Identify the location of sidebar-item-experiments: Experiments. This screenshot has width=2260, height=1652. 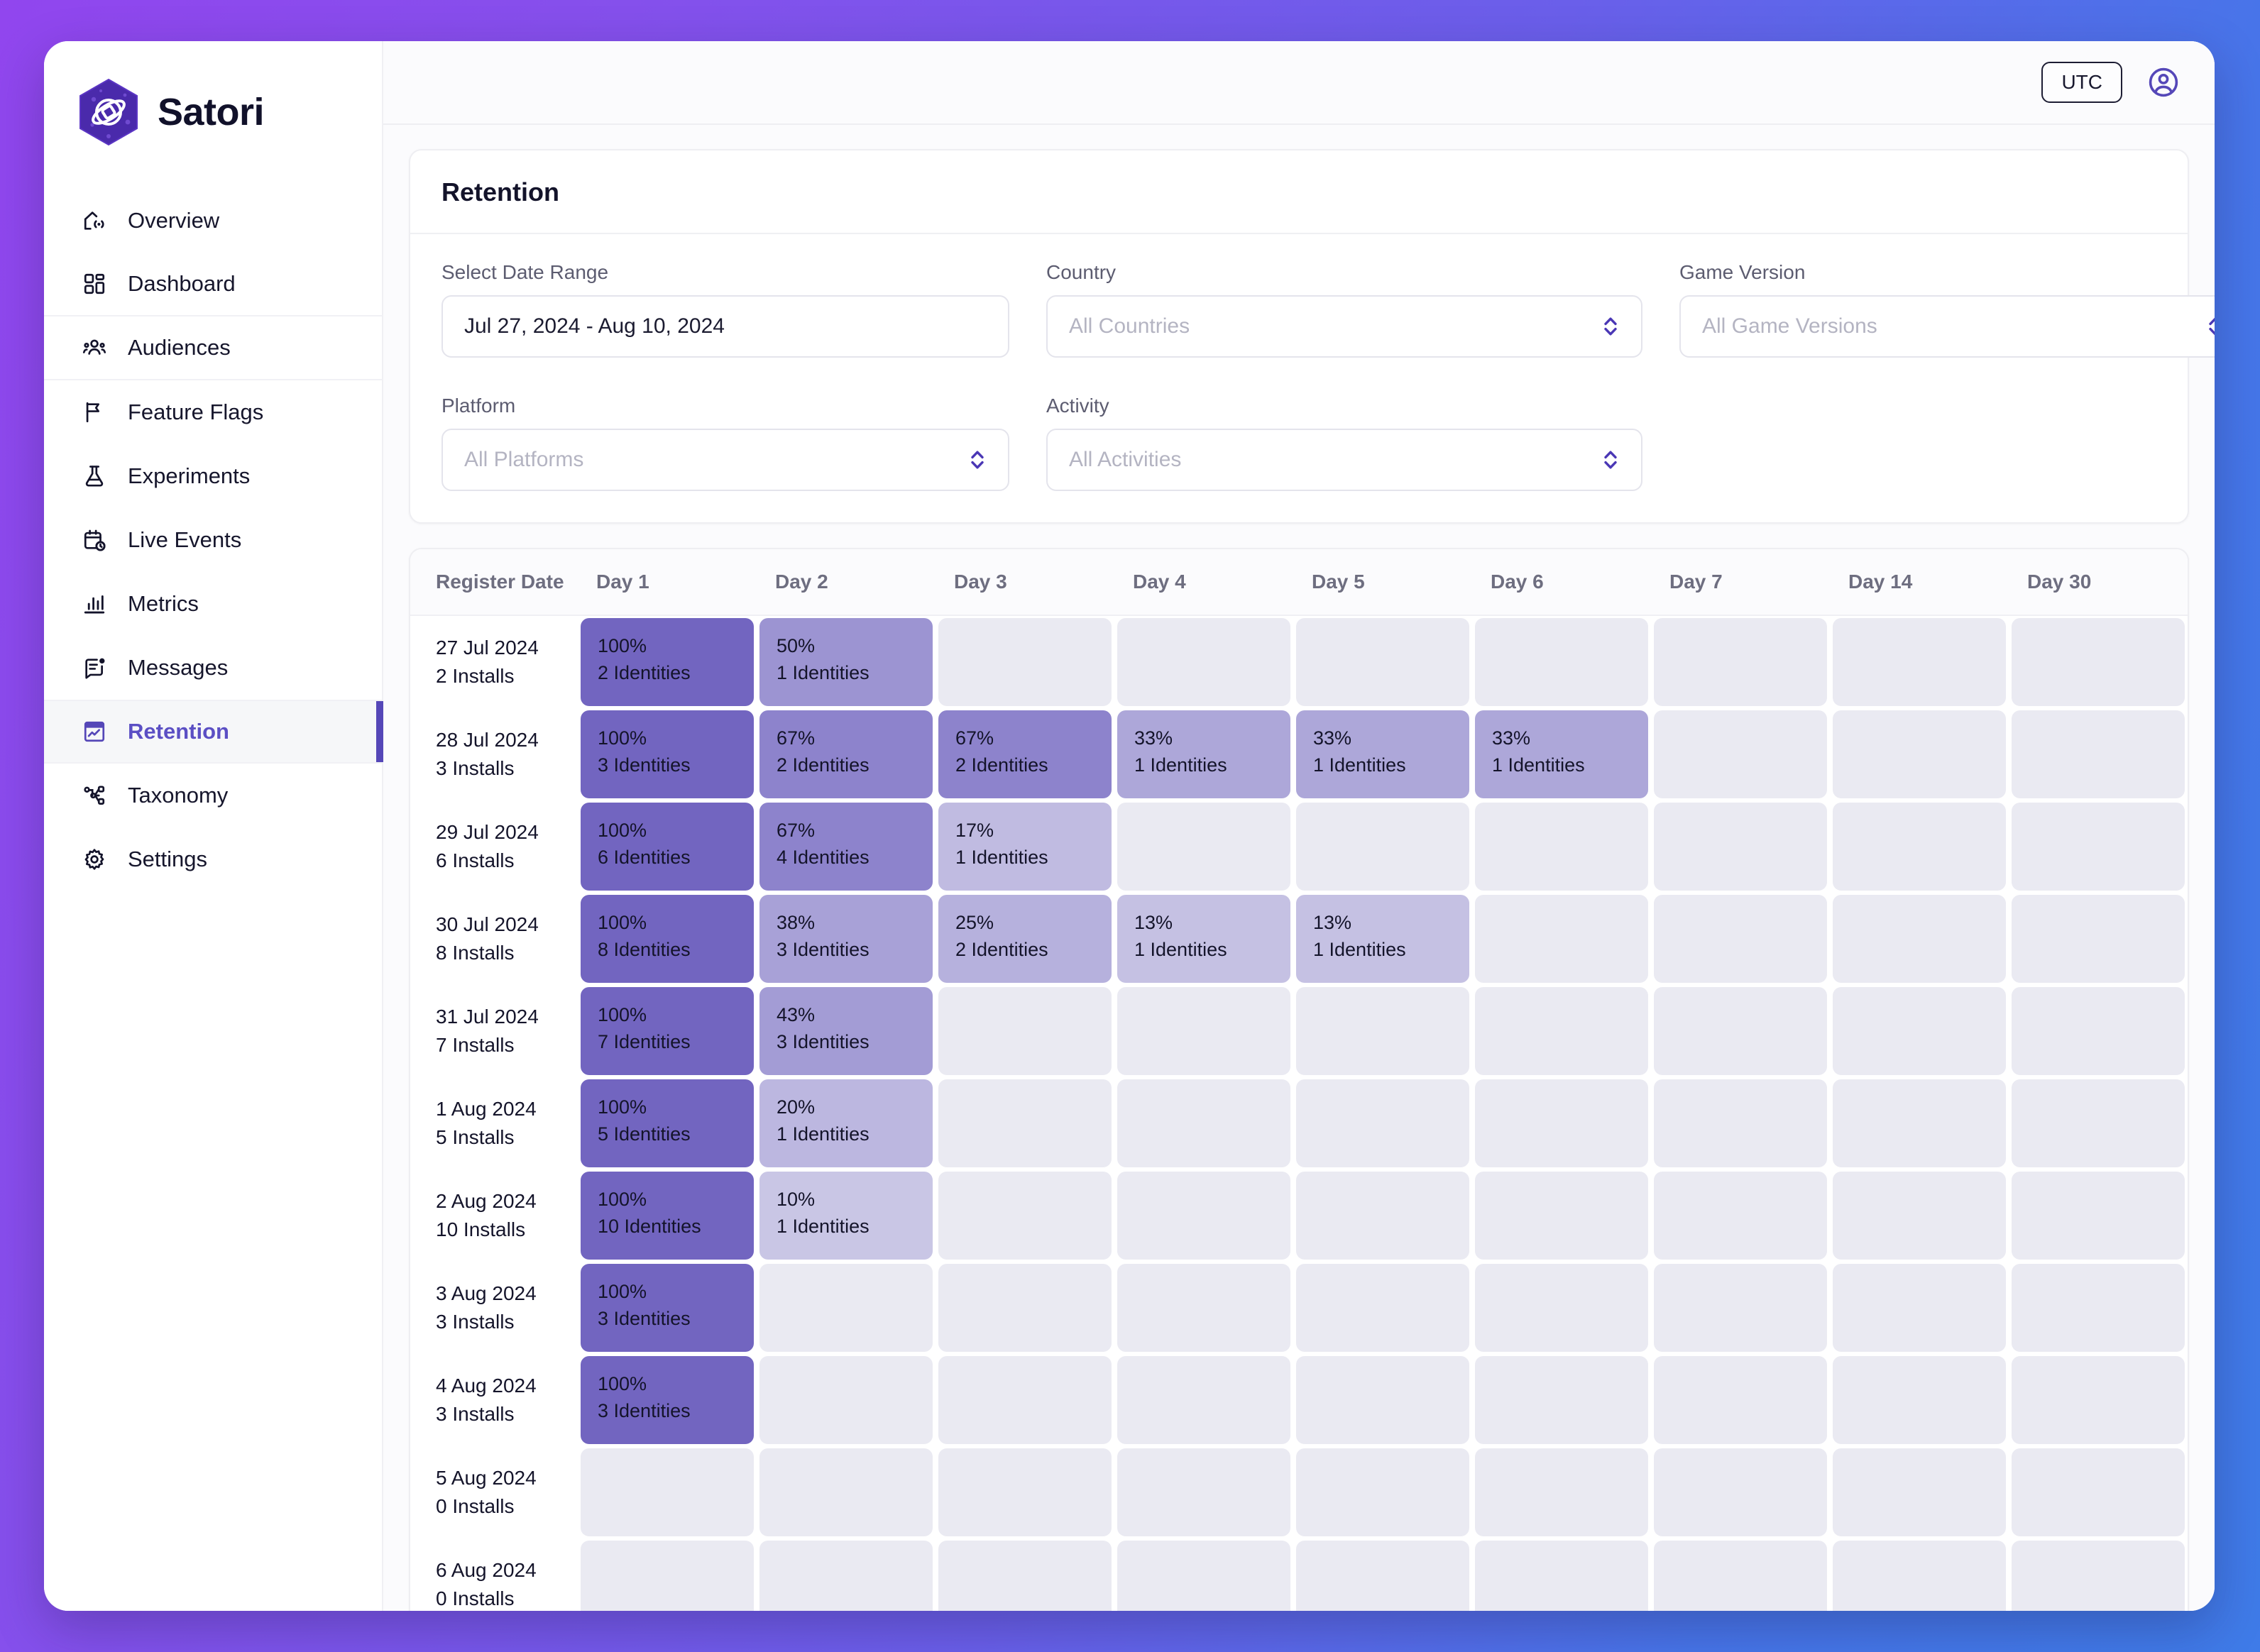
(213, 476).